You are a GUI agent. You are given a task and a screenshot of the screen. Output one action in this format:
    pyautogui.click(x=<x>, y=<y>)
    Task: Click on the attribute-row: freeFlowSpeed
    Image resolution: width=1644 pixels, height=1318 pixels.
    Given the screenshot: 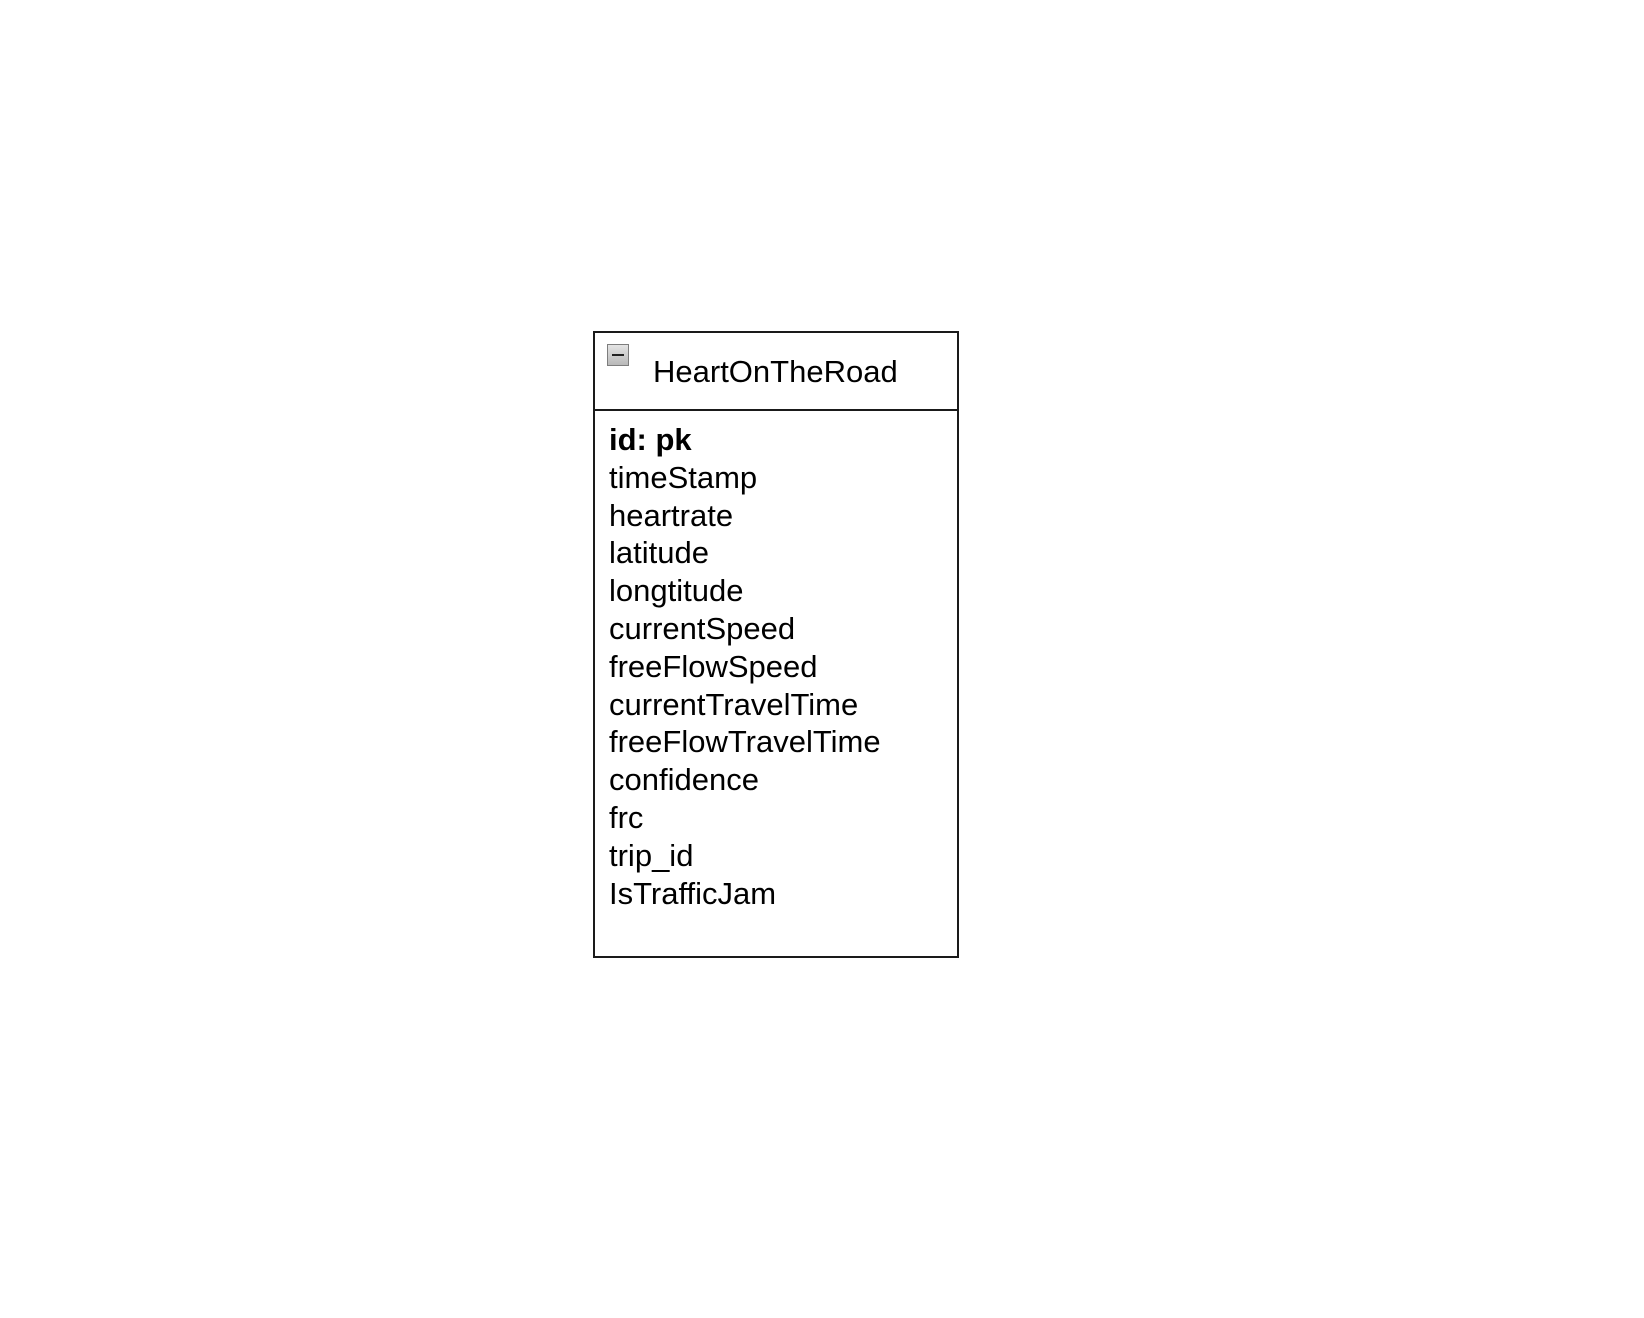 What is the action you would take?
    pyautogui.click(x=713, y=666)
    